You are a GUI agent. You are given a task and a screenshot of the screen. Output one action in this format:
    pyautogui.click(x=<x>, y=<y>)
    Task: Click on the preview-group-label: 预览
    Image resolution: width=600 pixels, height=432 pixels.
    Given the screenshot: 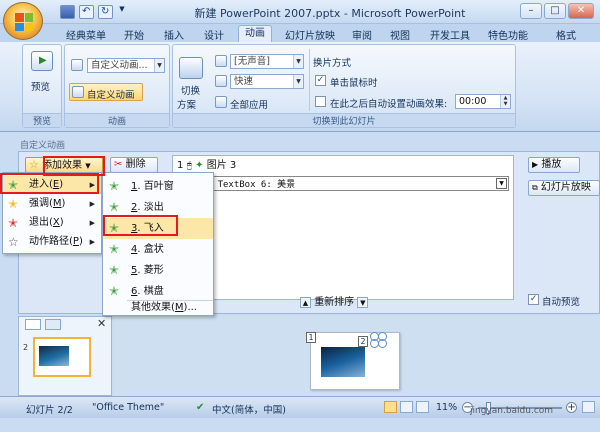 What is the action you would take?
    pyautogui.click(x=42, y=120)
    